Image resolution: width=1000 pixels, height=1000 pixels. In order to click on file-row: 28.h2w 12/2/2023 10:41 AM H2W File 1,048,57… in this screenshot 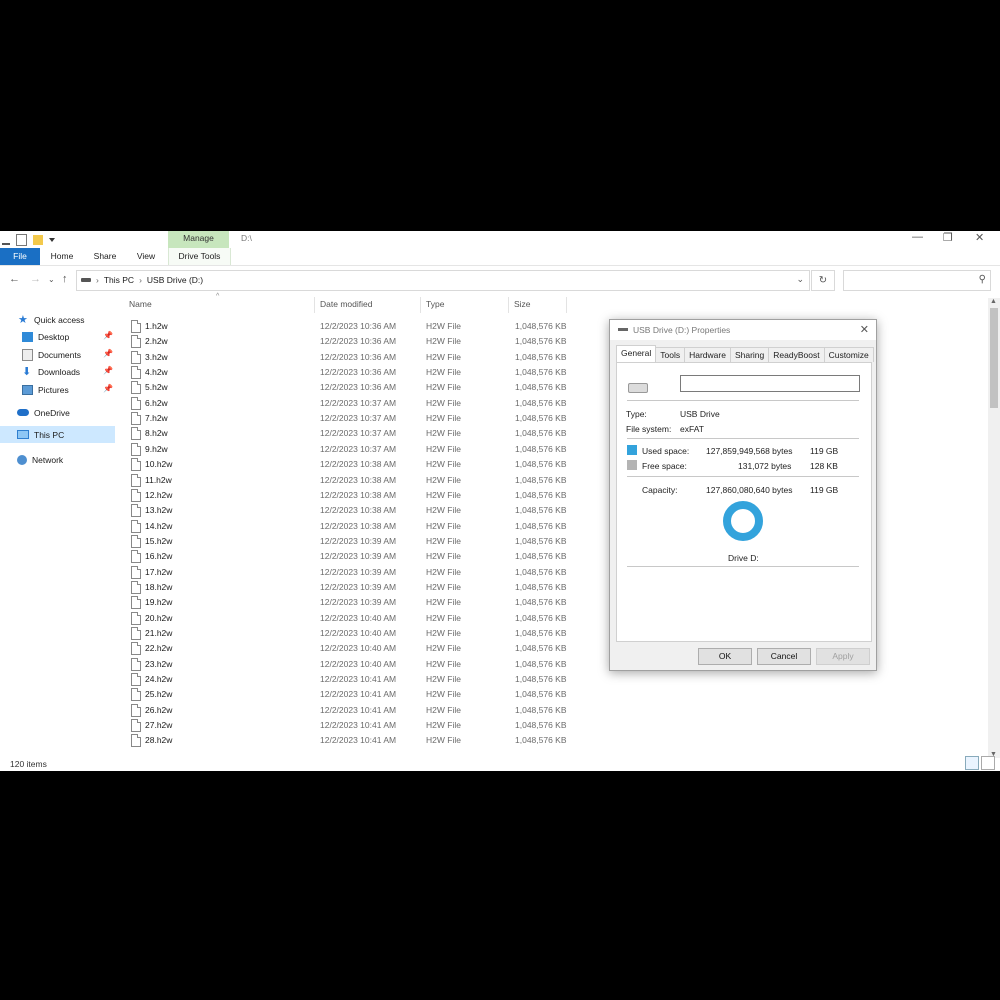, I will do `click(300, 740)`.